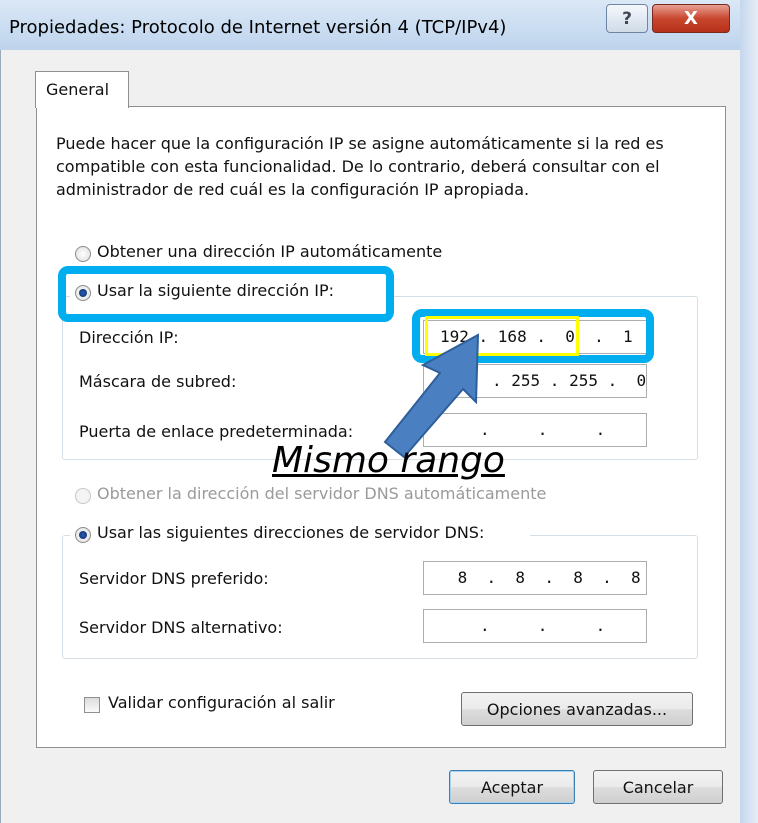 This screenshot has height=823, width=758. Describe the element at coordinates (388, 460) in the screenshot. I see `same-range-annotation: Mismo rango` at that location.